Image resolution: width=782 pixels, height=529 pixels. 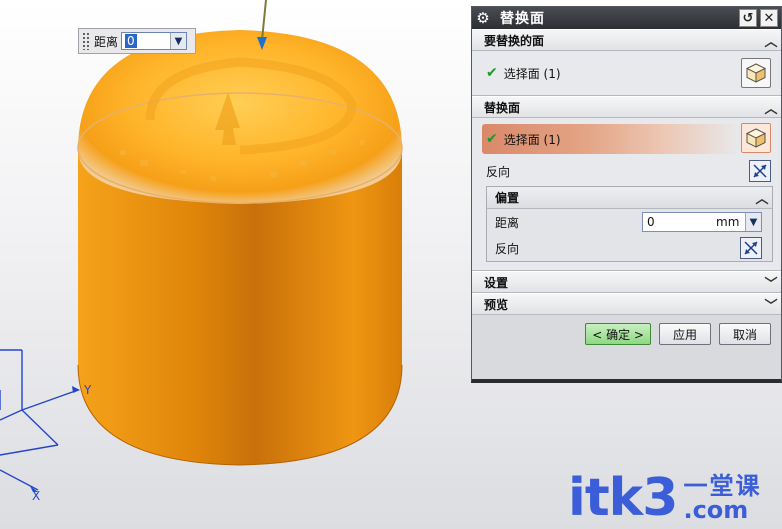 I want to click on section-faces-to-replace-body: ✔ 选择面 (1), so click(x=626, y=73).